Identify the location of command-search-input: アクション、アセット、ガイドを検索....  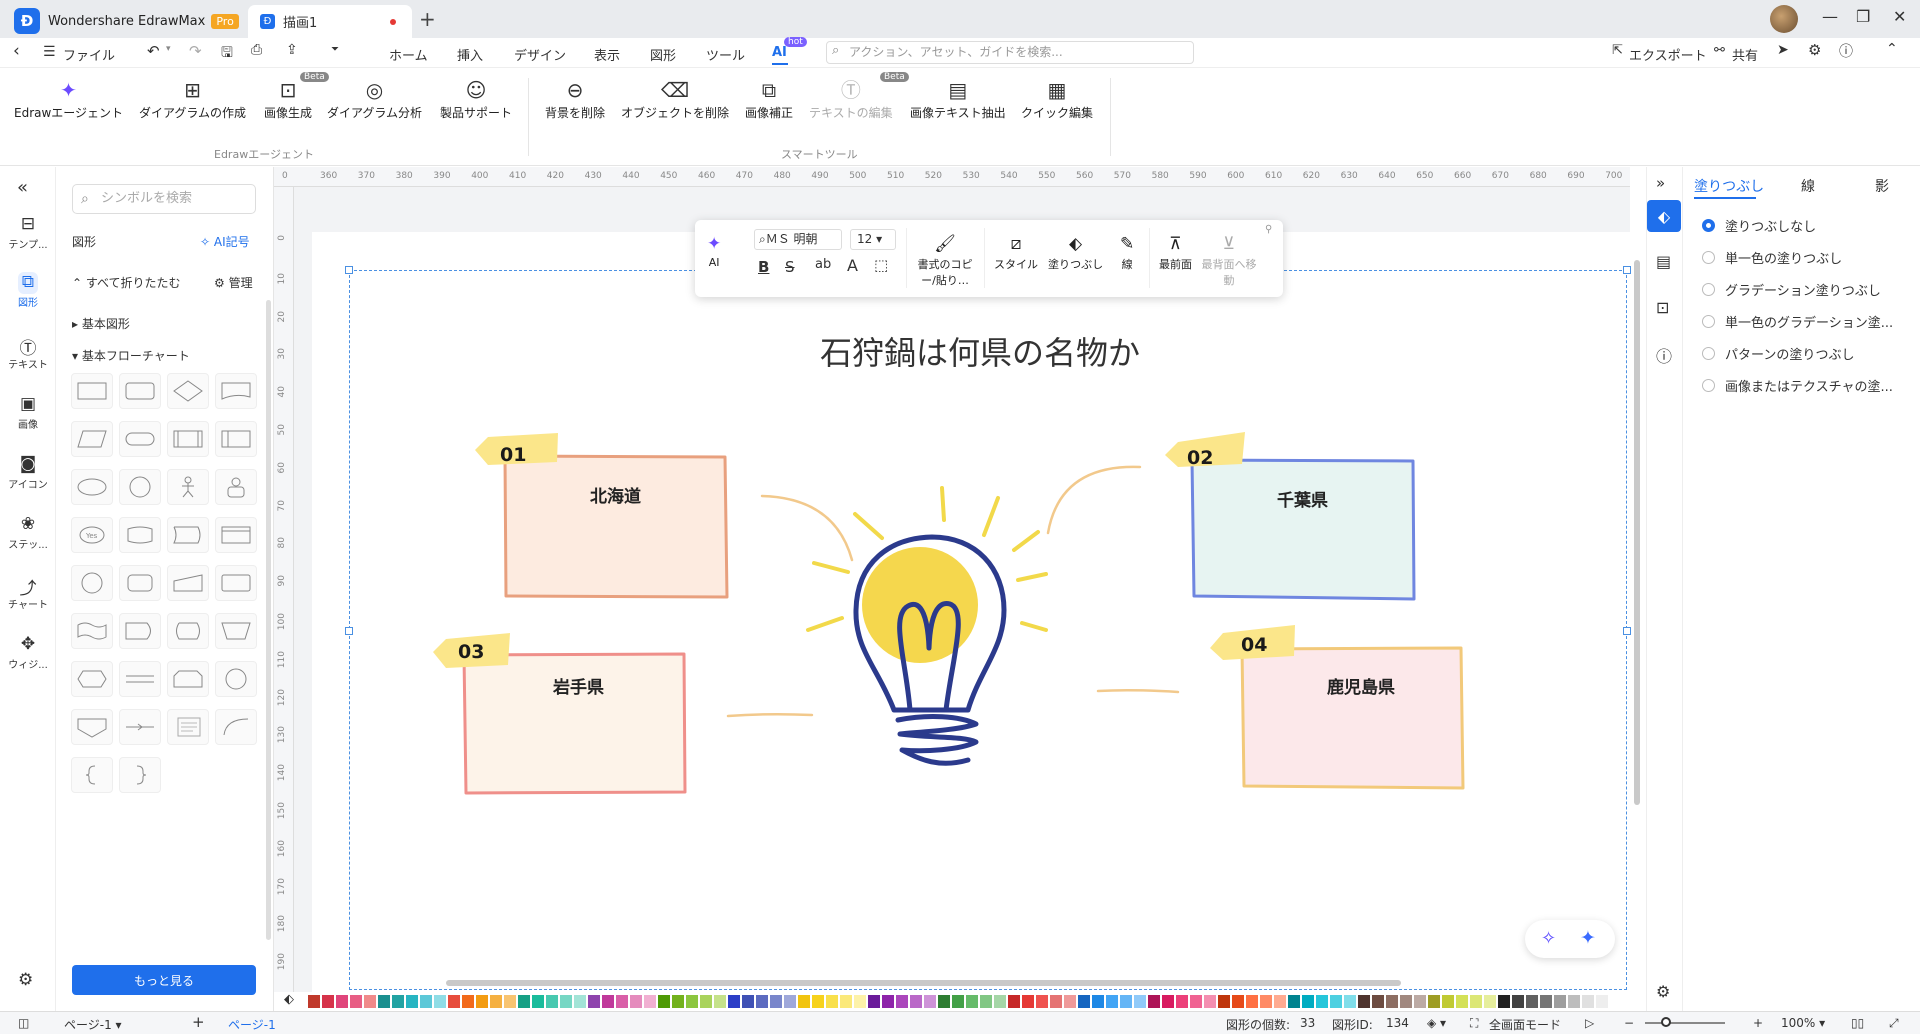
(1010, 52).